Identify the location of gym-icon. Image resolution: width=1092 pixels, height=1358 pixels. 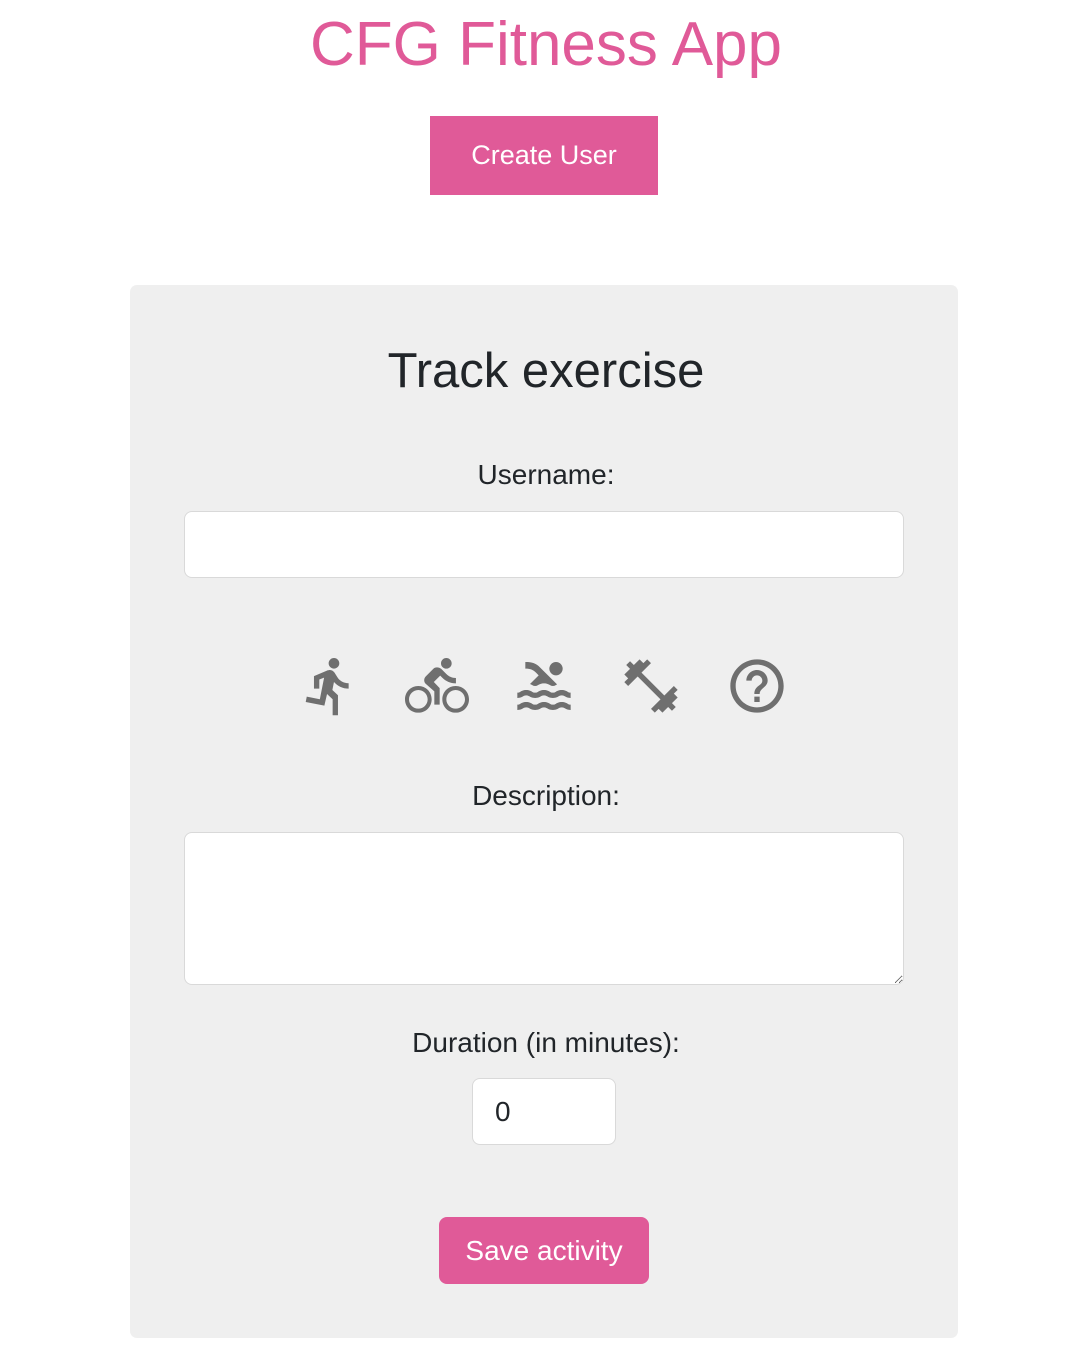
(651, 686).